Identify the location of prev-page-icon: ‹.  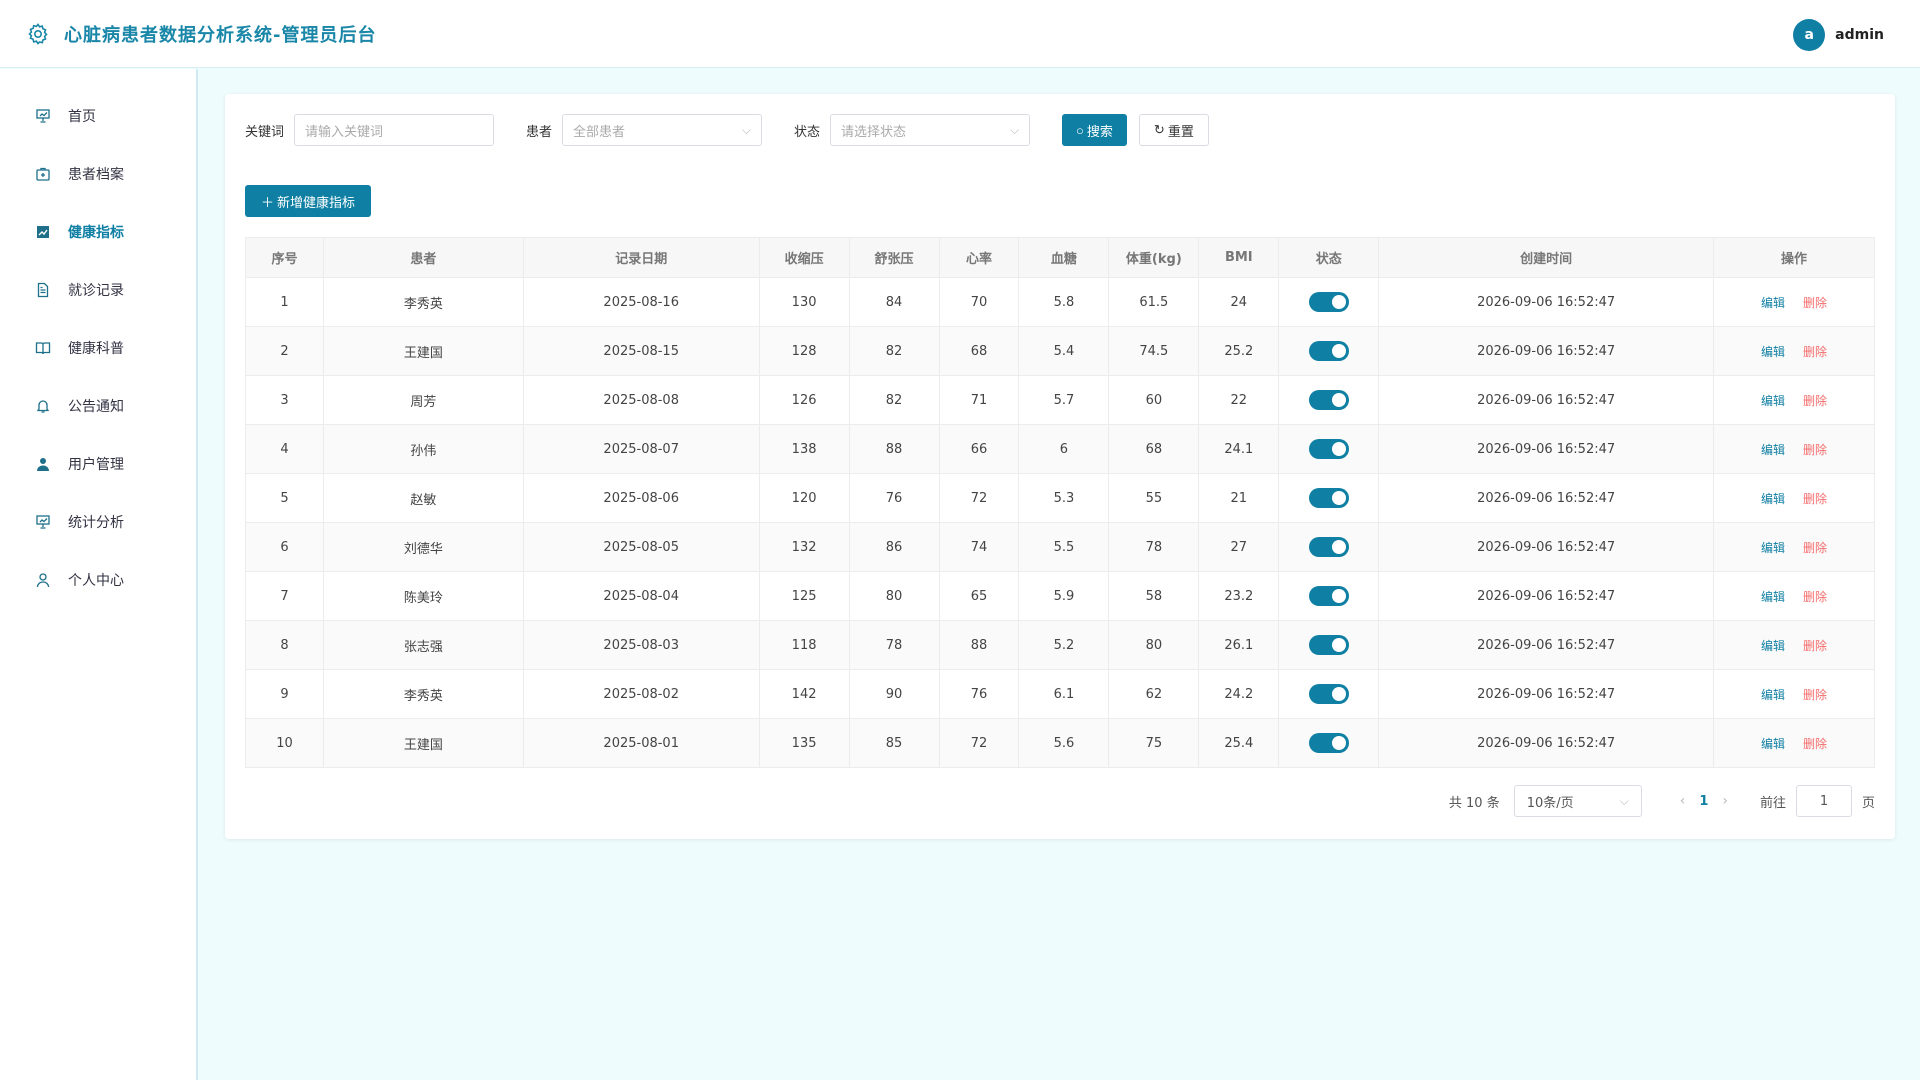
(1683, 801).